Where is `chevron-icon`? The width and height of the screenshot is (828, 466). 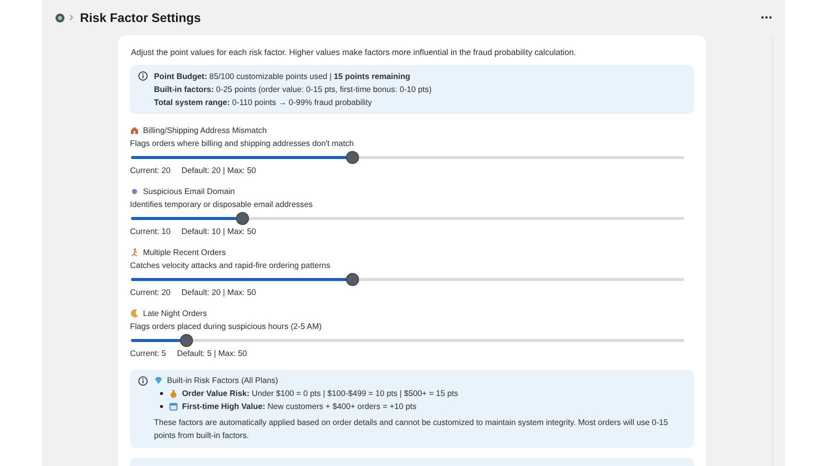 chevron-icon is located at coordinates (71, 17).